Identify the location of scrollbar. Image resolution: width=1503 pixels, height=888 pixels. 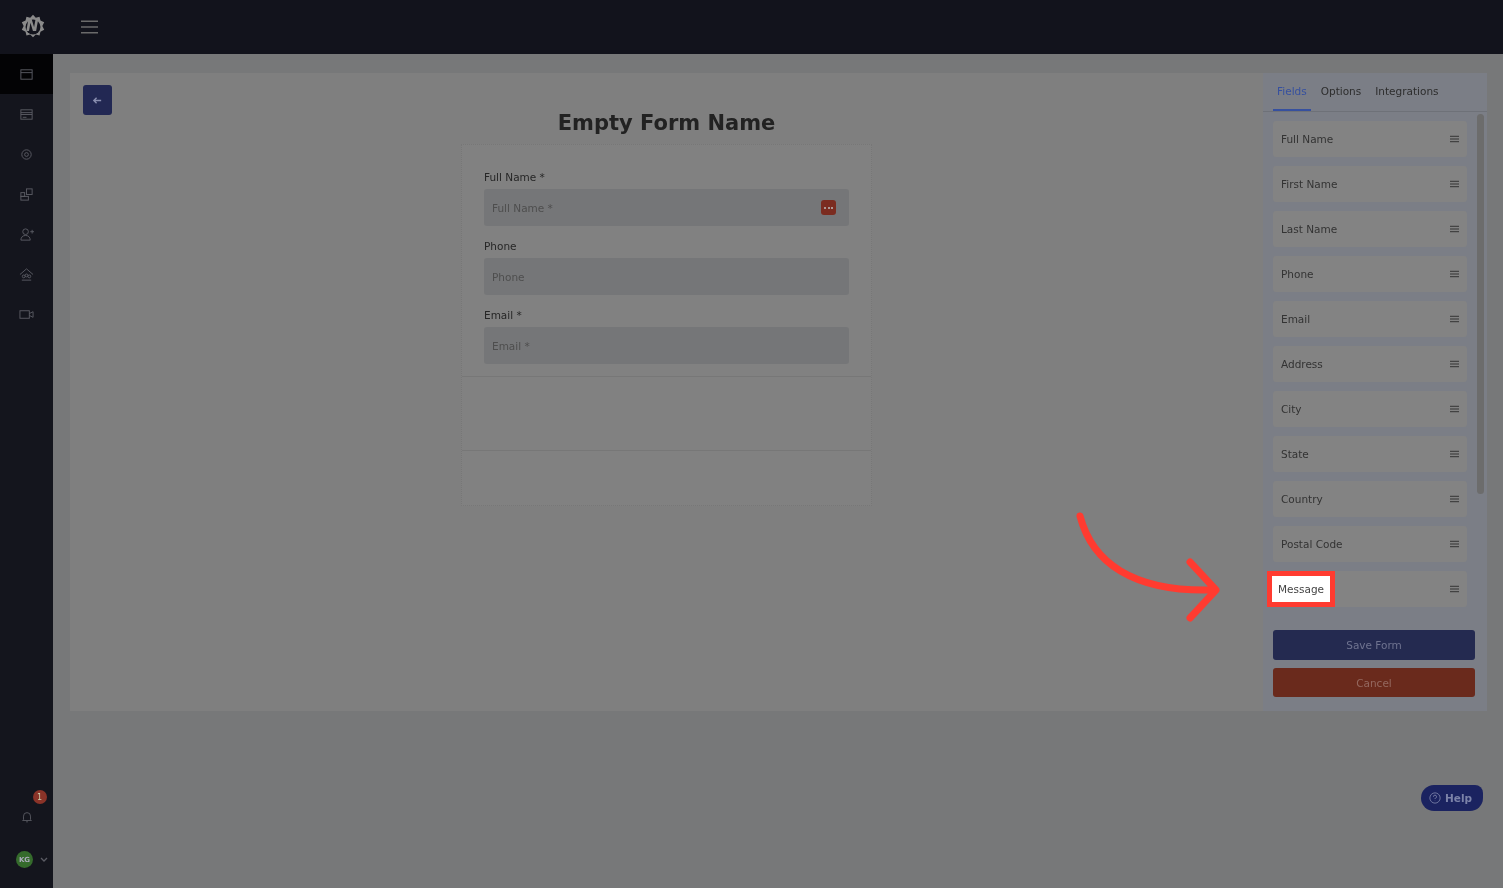
(1480, 304).